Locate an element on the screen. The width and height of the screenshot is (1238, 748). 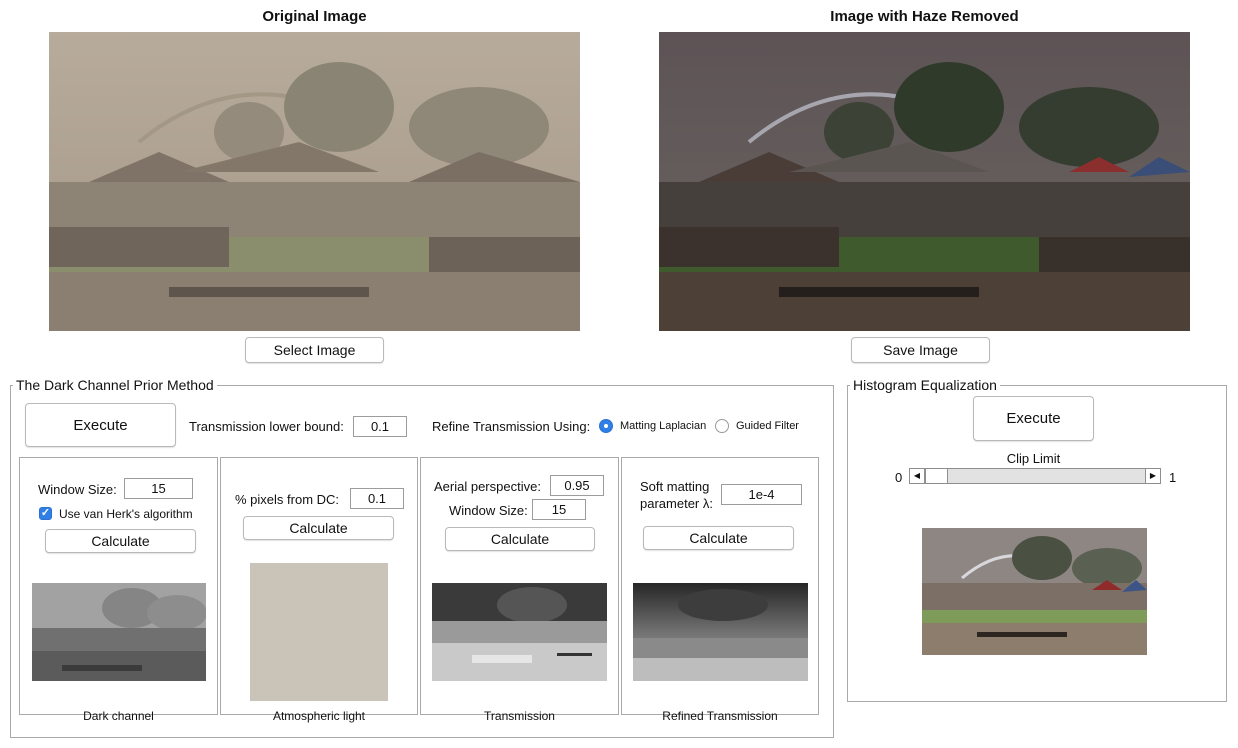
refined-transmission-image is located at coordinates (720, 632).